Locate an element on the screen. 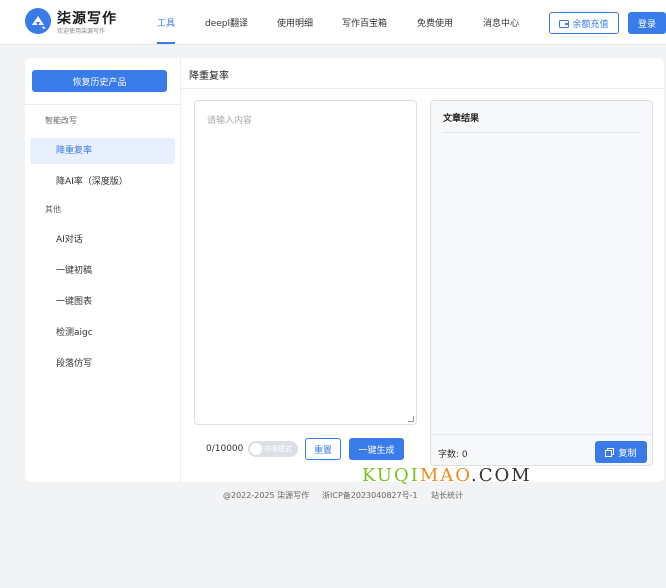 The image size is (666, 588). result-content is located at coordinates (542, 283).